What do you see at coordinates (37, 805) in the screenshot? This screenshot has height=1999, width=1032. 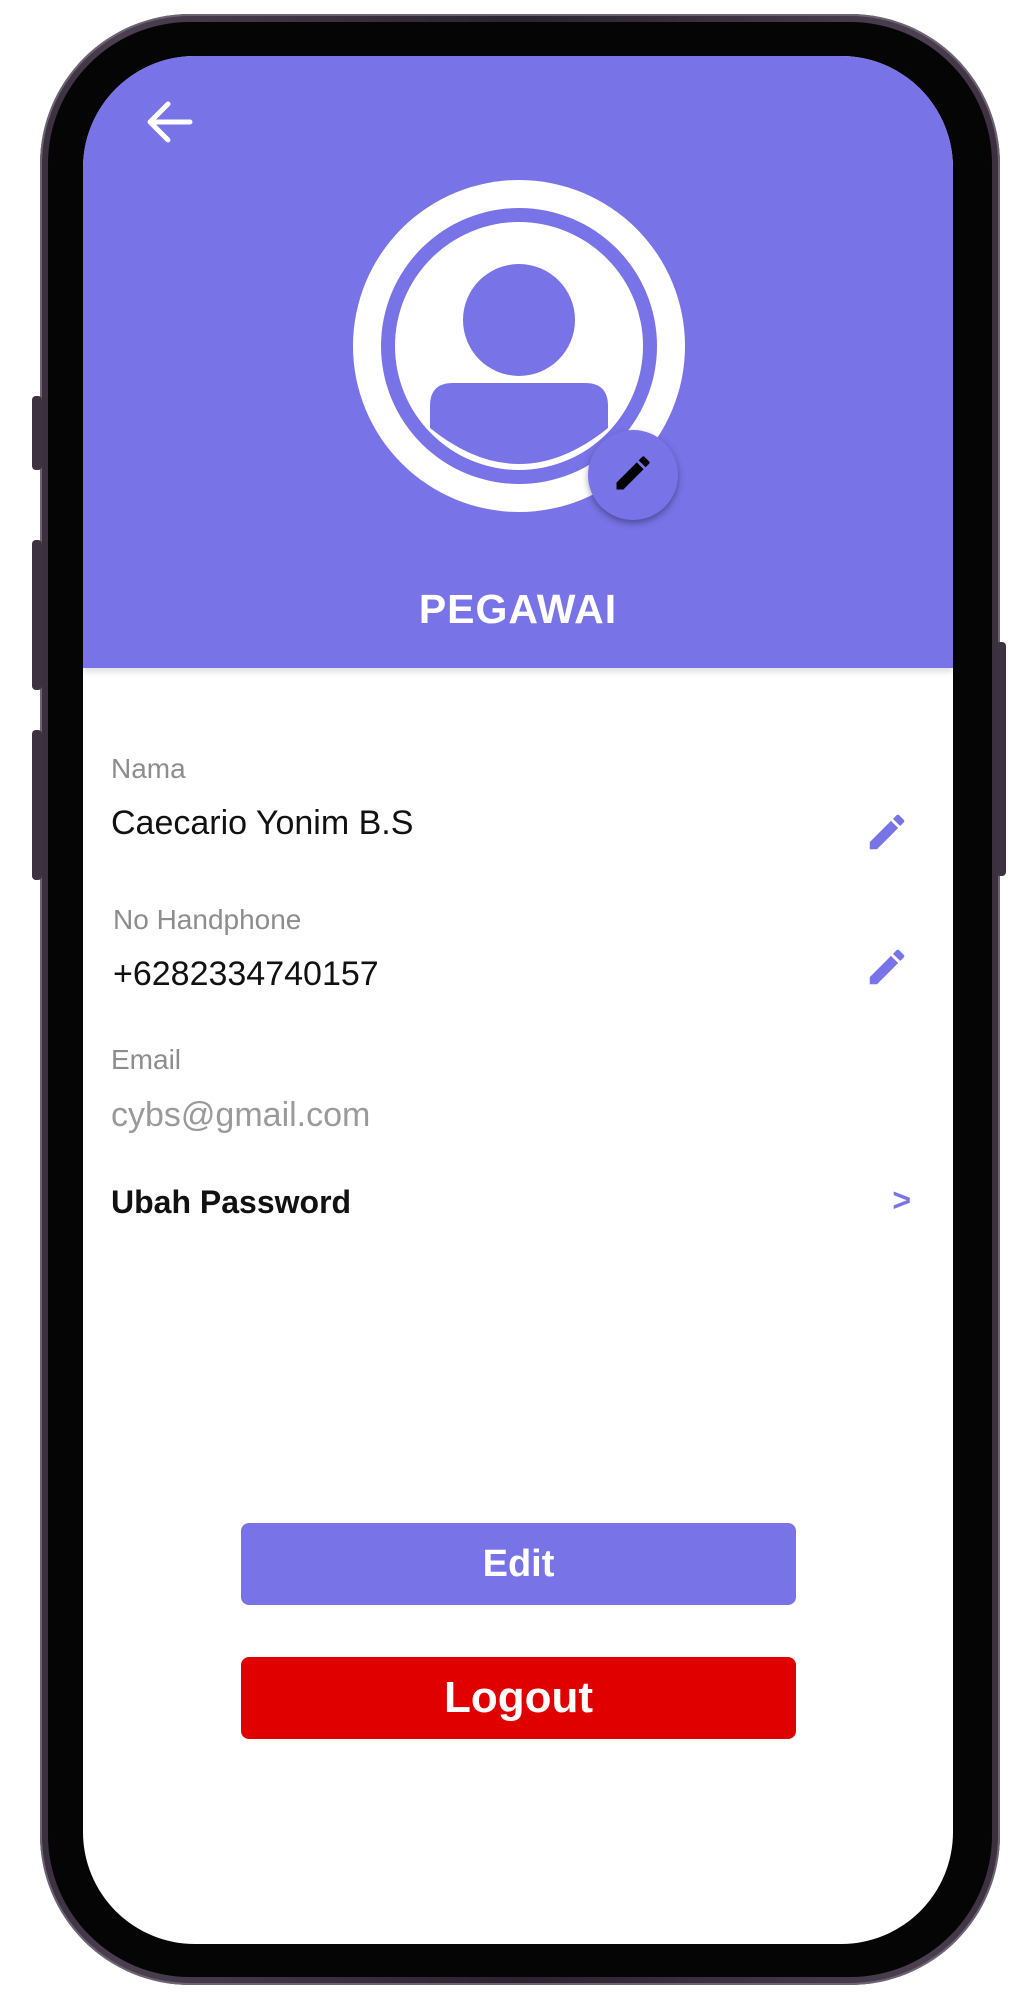 I see `volume-down-button` at bounding box center [37, 805].